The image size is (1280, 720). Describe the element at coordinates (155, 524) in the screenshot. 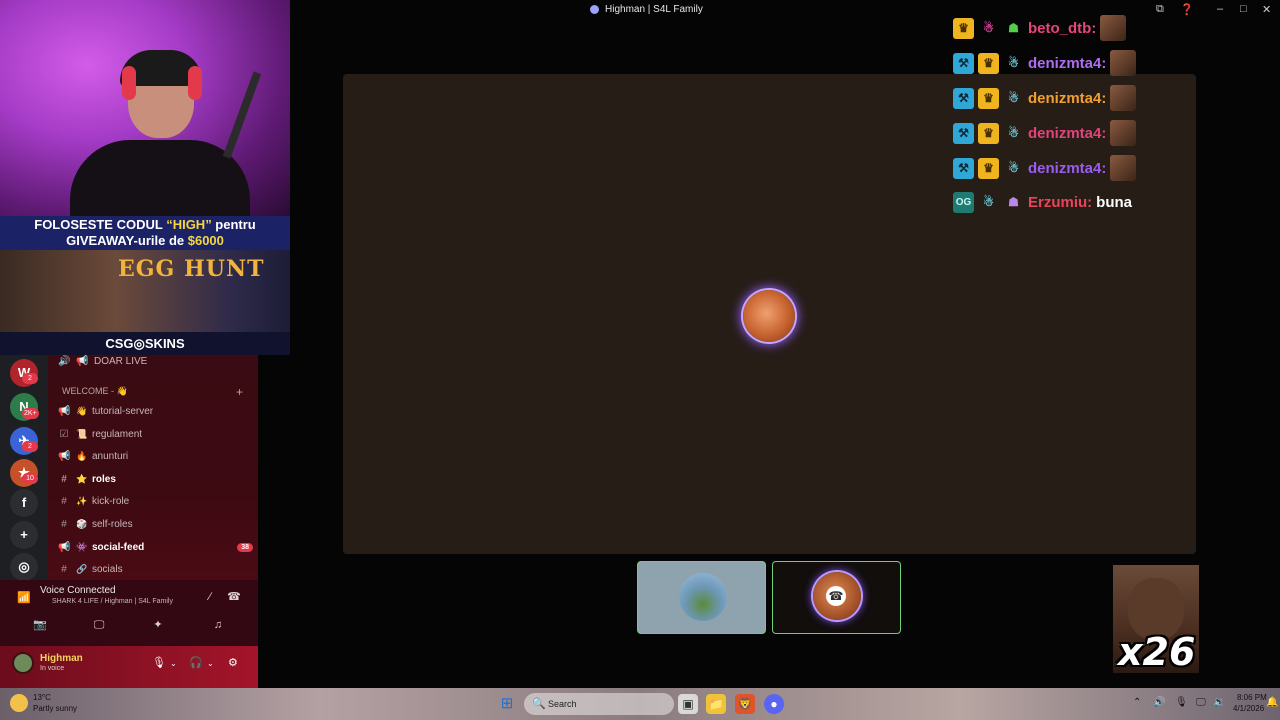

I see `channel-item: # 🎲 self-roles` at that location.